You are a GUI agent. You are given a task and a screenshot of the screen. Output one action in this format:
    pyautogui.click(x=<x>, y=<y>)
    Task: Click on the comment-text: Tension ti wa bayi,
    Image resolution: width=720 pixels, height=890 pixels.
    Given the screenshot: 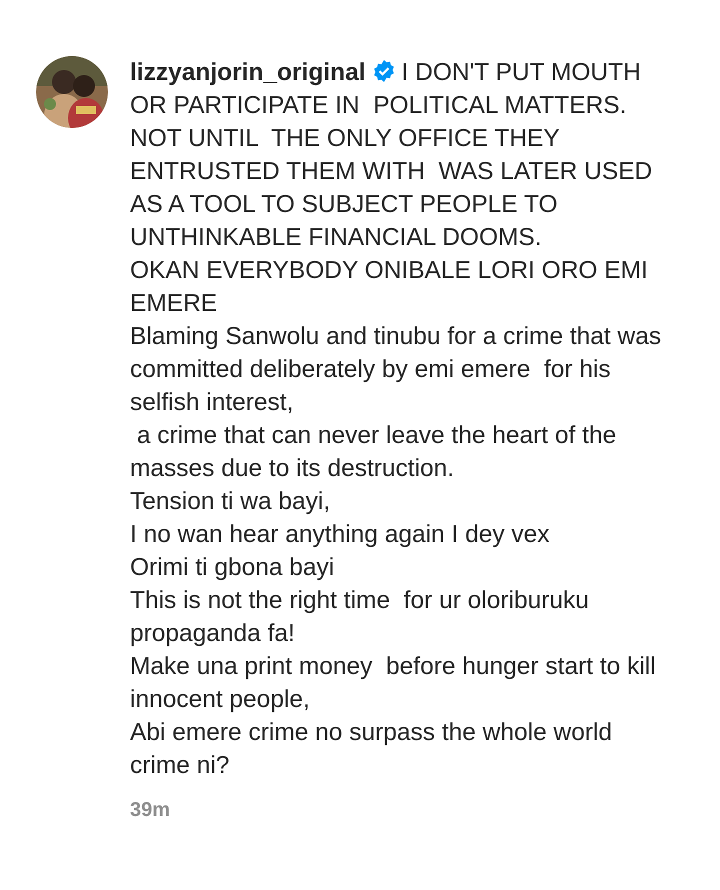 What is the action you would take?
    pyautogui.click(x=231, y=502)
    